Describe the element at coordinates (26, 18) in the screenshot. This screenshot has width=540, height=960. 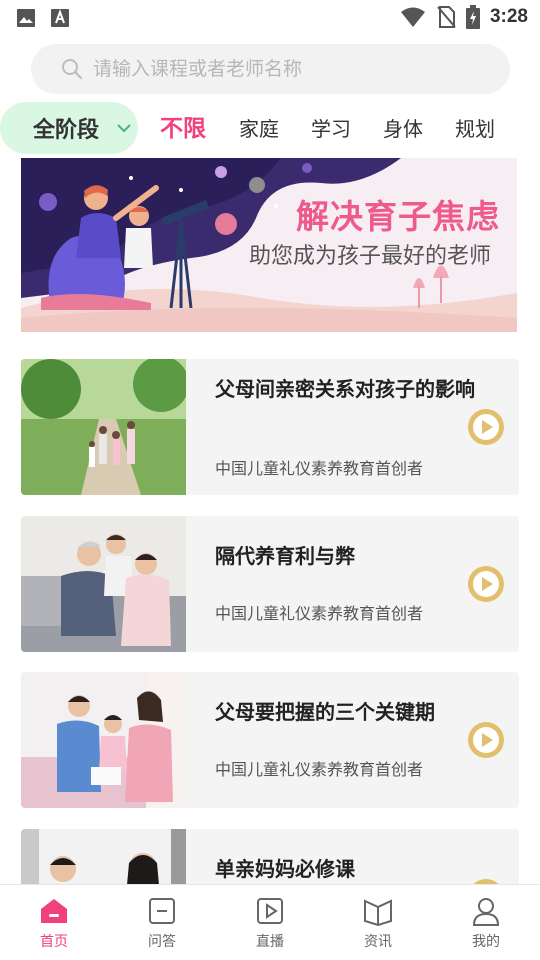
I see `image-icon` at that location.